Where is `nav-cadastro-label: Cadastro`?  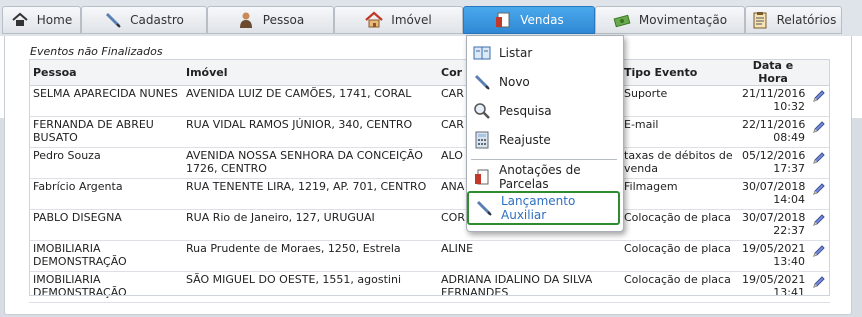 nav-cadastro-label: Cadastro is located at coordinates (157, 20).